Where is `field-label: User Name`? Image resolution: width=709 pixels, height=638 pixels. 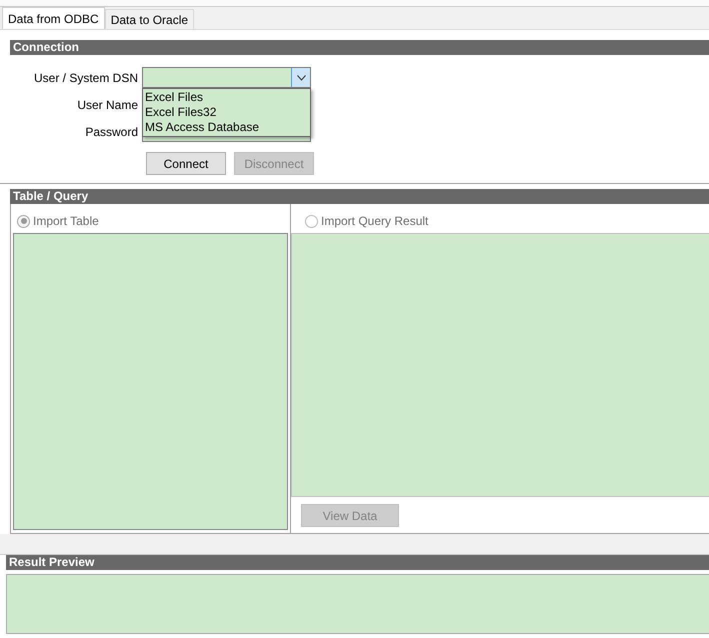
field-label: User Name is located at coordinates (107, 105).